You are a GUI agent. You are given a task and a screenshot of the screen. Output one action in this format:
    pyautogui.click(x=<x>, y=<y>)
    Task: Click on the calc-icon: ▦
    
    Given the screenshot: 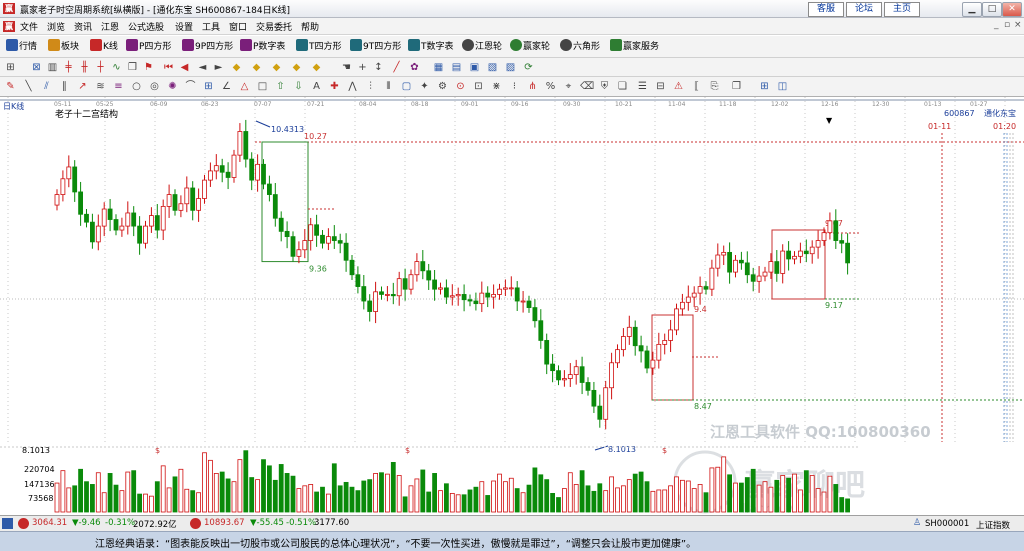 What is the action you would take?
    pyautogui.click(x=438, y=67)
    